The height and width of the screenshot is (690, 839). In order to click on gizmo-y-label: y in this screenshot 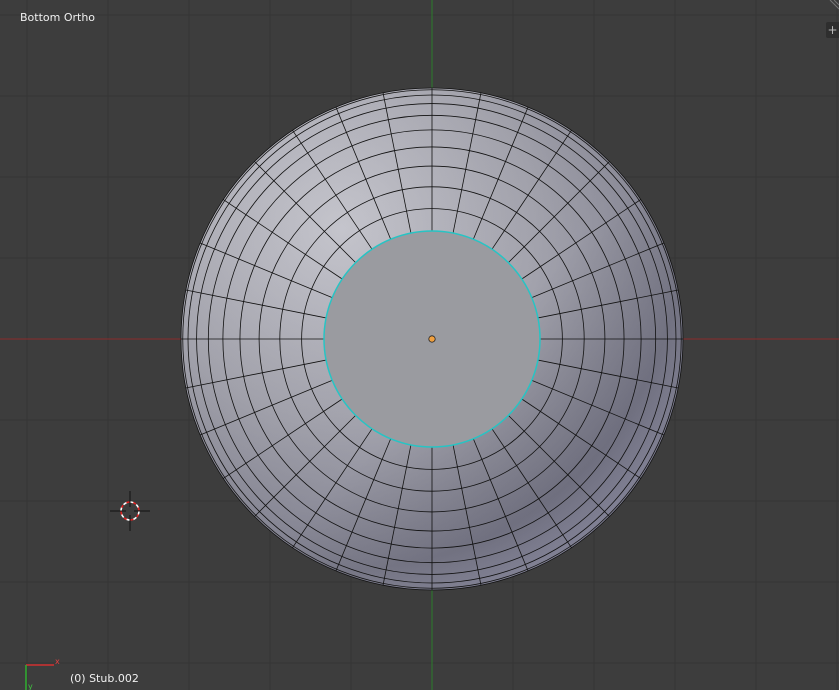, I will do `click(30, 686)`.